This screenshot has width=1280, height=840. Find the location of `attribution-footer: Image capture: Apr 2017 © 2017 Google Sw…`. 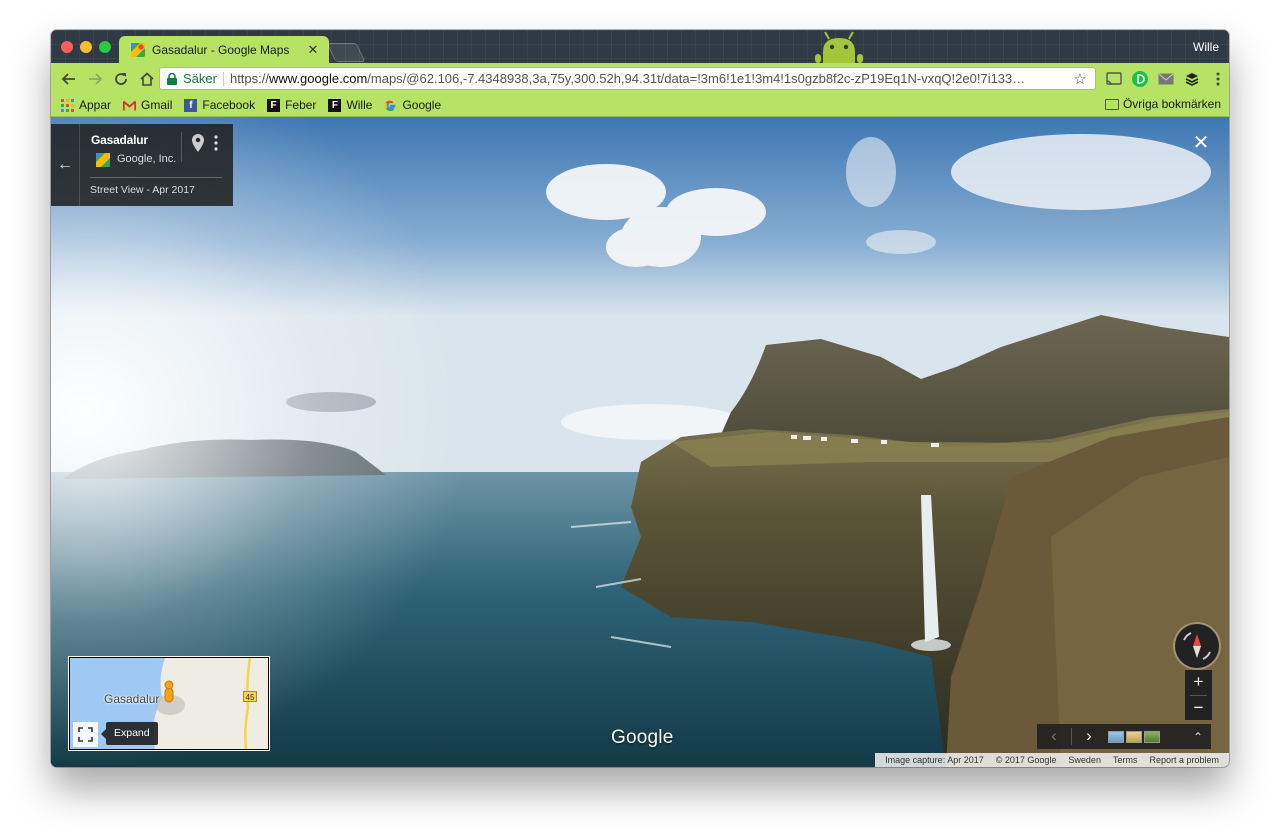

attribution-footer: Image capture: Apr 2017 © 2017 Google Sw… is located at coordinates (1052, 760).